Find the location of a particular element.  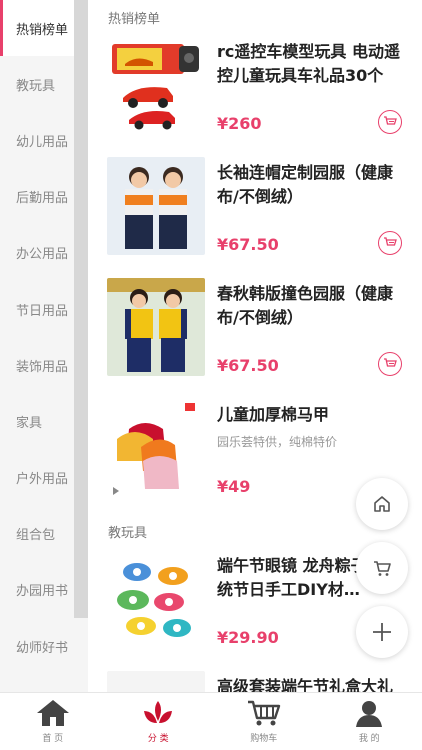

product-name: 高级套装端午节礼盒大礼包 is located at coordinates (309, 683).